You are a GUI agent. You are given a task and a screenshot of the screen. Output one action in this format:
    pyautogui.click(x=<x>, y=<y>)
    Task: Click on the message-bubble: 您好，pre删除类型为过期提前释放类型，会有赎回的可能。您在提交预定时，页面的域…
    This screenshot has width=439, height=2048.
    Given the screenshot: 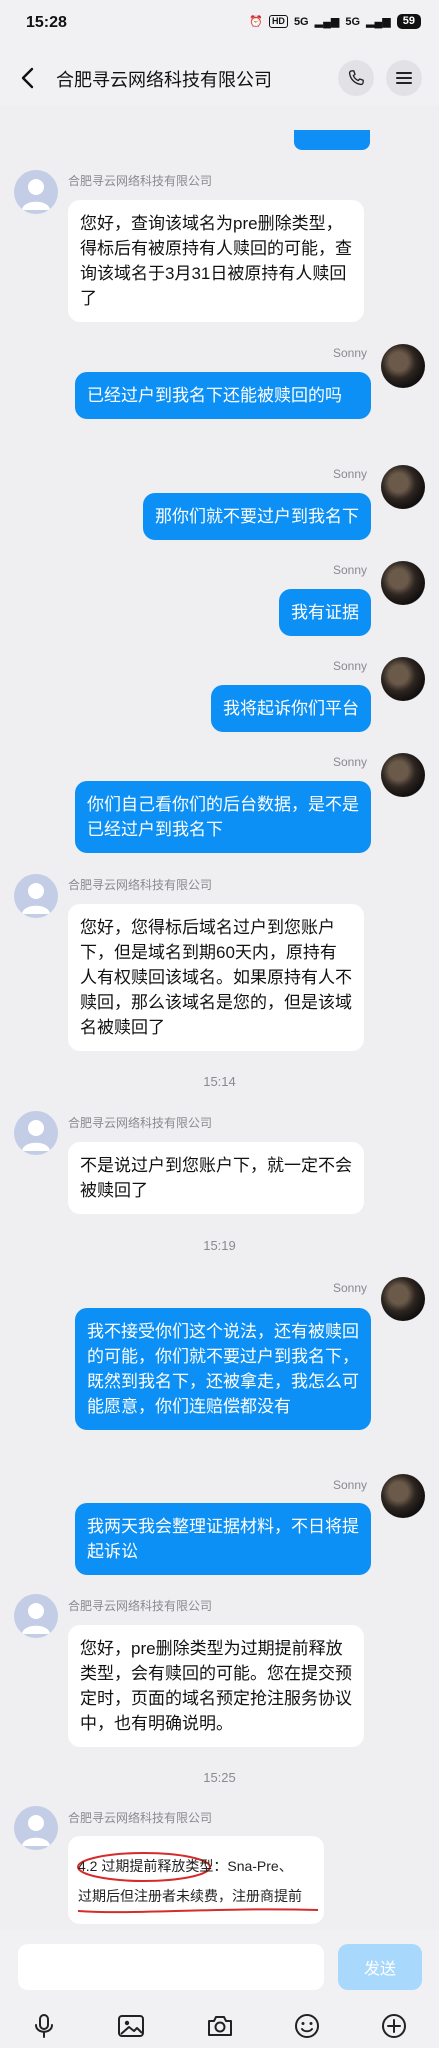 What is the action you would take?
    pyautogui.click(x=216, y=1686)
    